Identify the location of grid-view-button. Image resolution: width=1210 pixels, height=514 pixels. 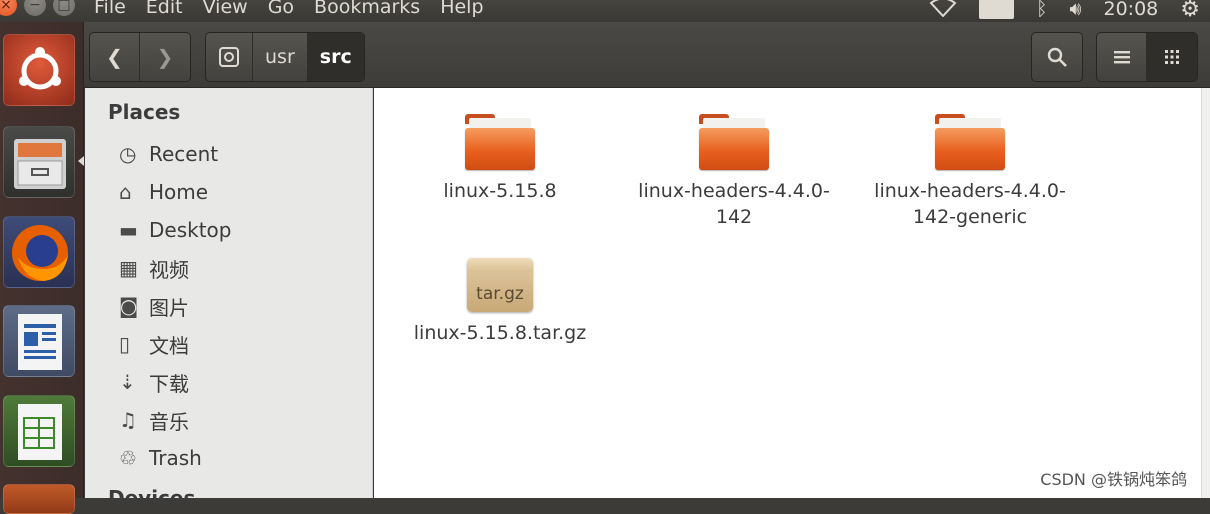
(1172, 57).